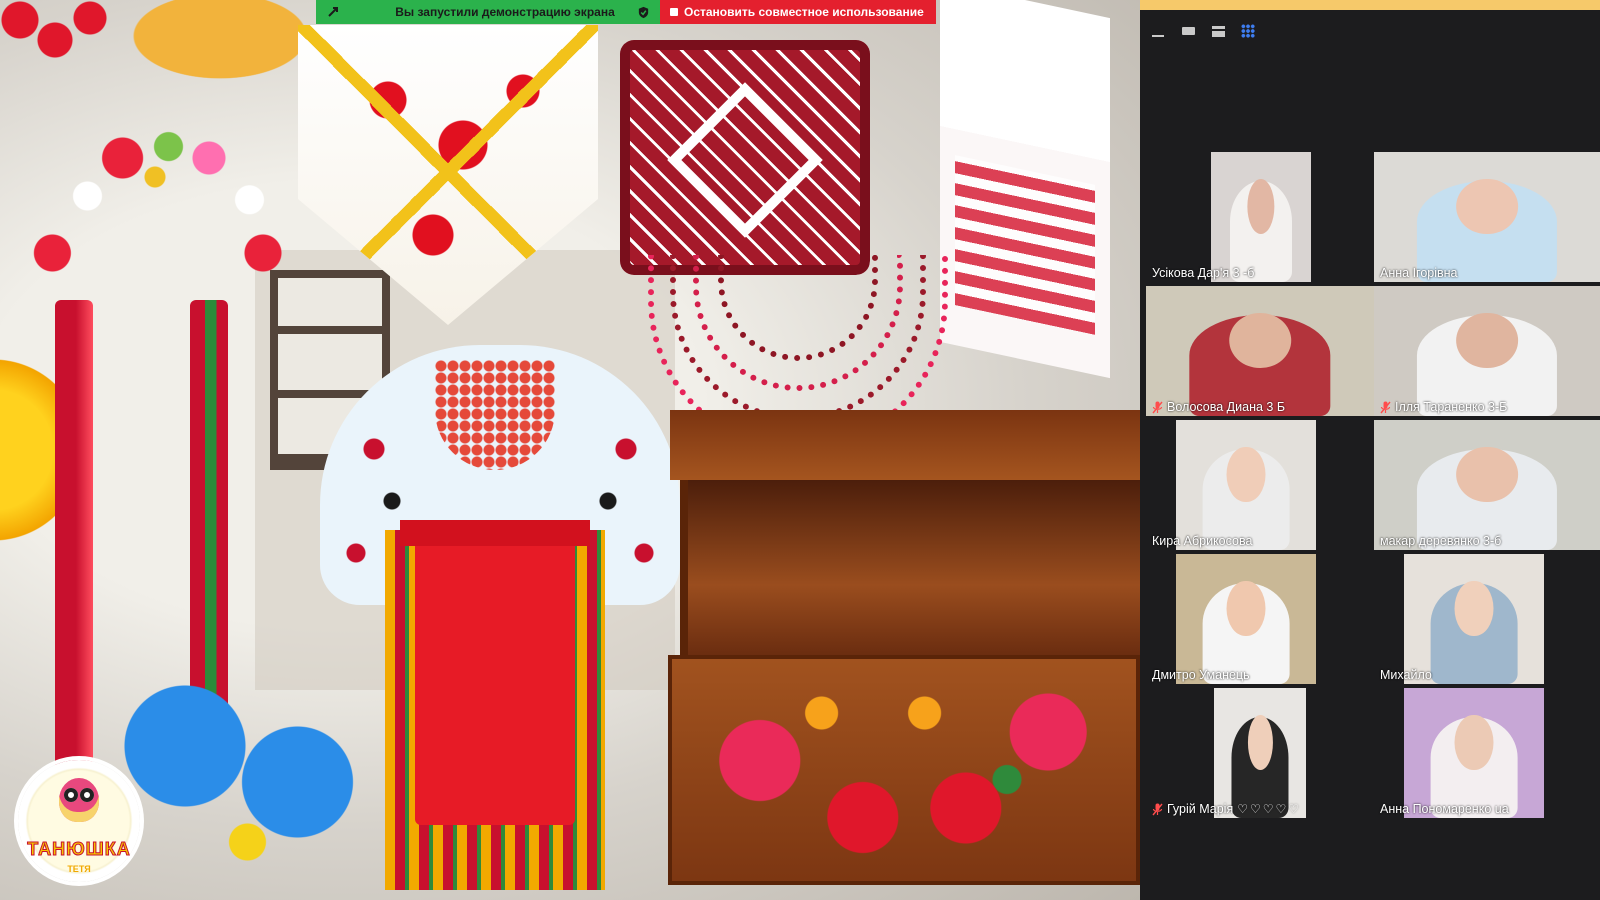 This screenshot has height=900, width=1600. I want to click on participant-tile: Михайло, so click(1487, 619).